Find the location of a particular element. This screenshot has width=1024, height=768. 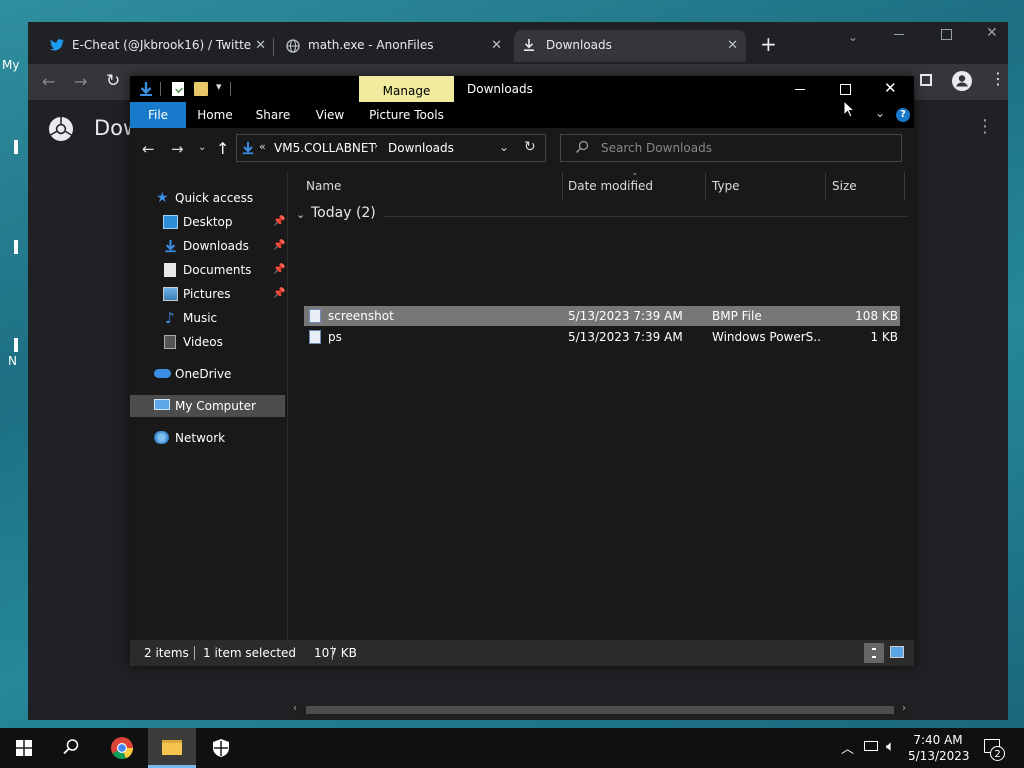

breadcrumb-chevron-icon: › is located at coordinates (376, 146).